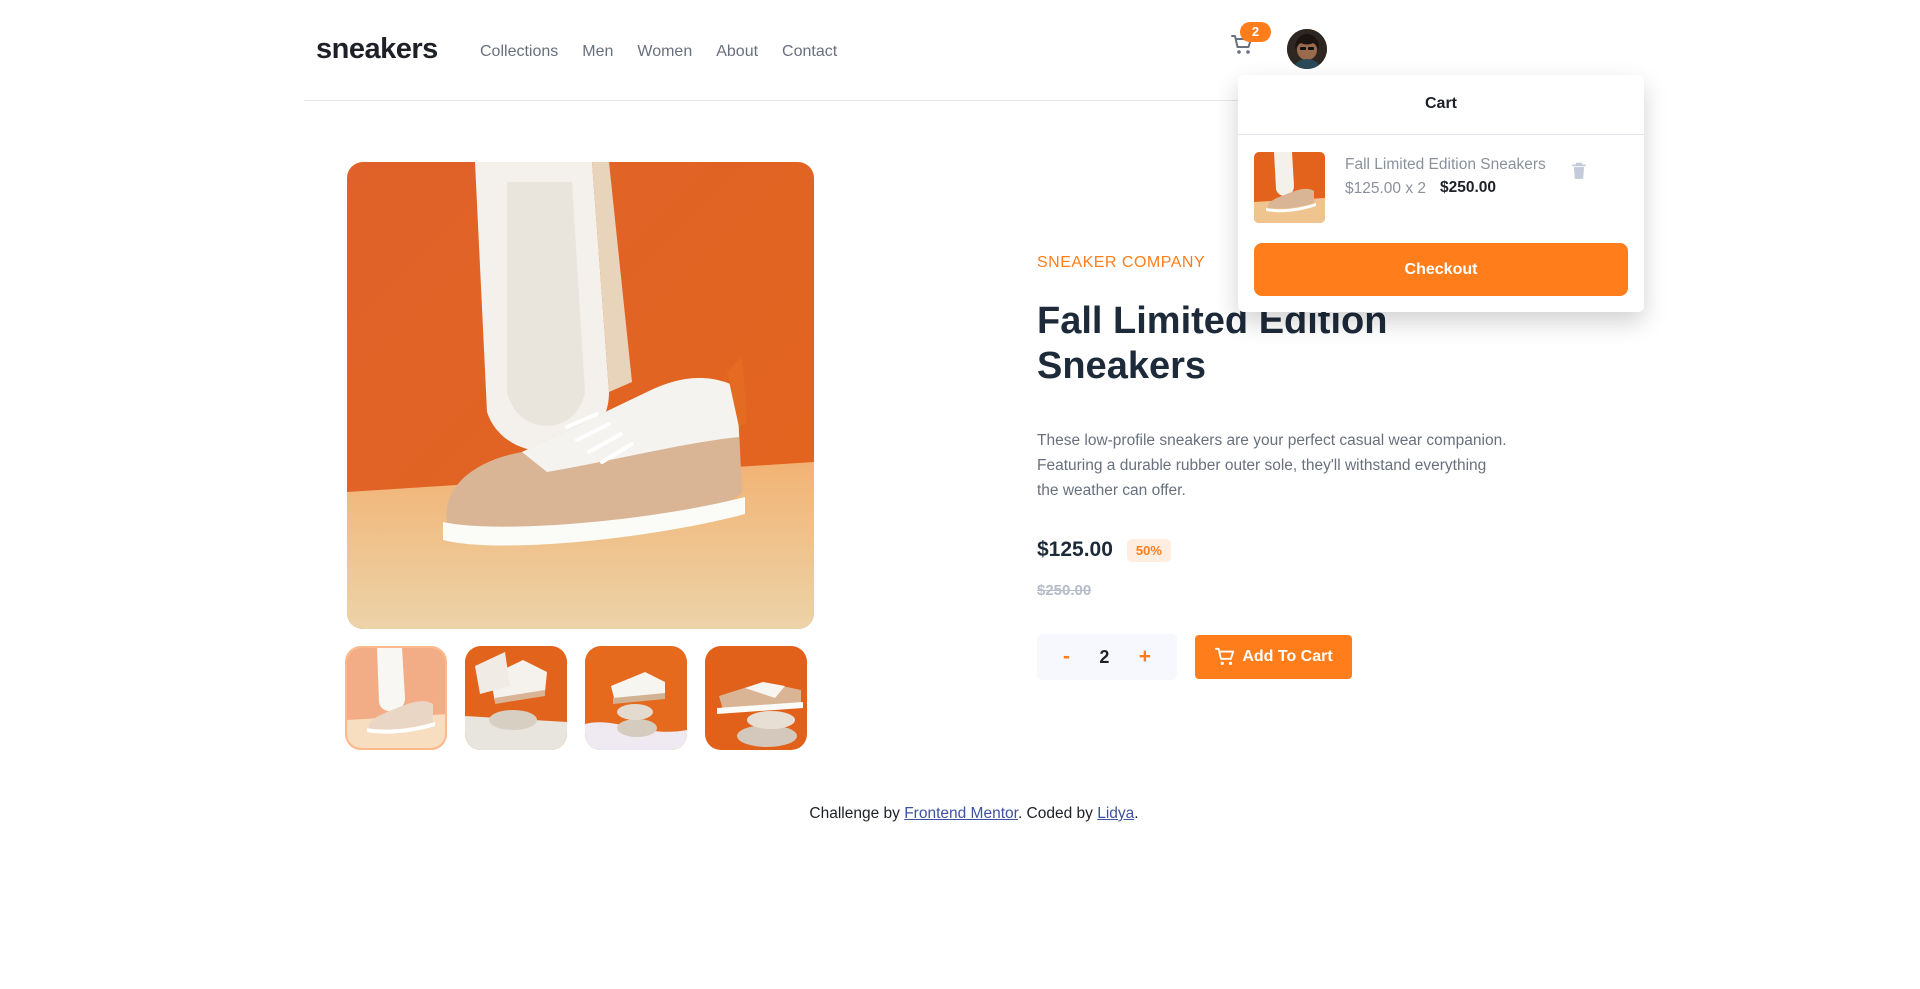 The width and height of the screenshot is (1920, 989). I want to click on cart-item-image, so click(1289, 187).